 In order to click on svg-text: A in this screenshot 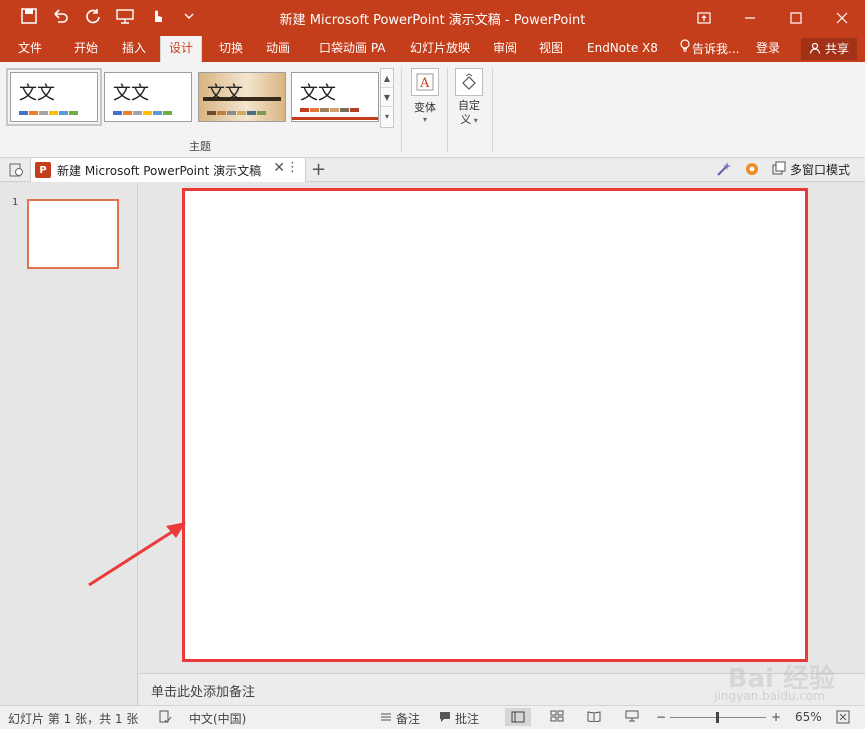, I will do `click(424, 83)`.